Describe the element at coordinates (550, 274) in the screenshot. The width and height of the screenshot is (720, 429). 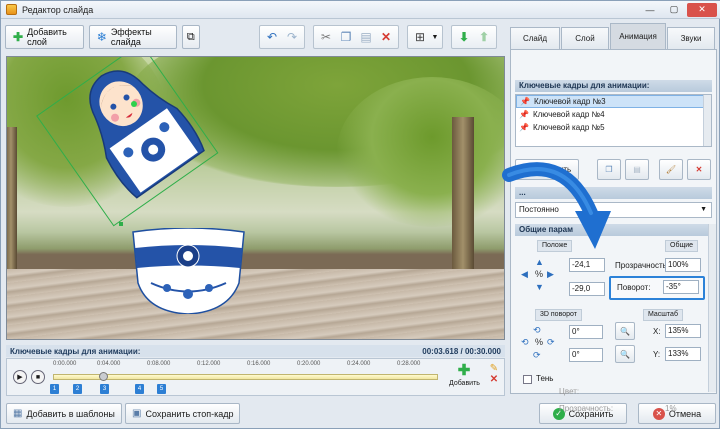
I see `arrow-right-icon: ▶` at that location.